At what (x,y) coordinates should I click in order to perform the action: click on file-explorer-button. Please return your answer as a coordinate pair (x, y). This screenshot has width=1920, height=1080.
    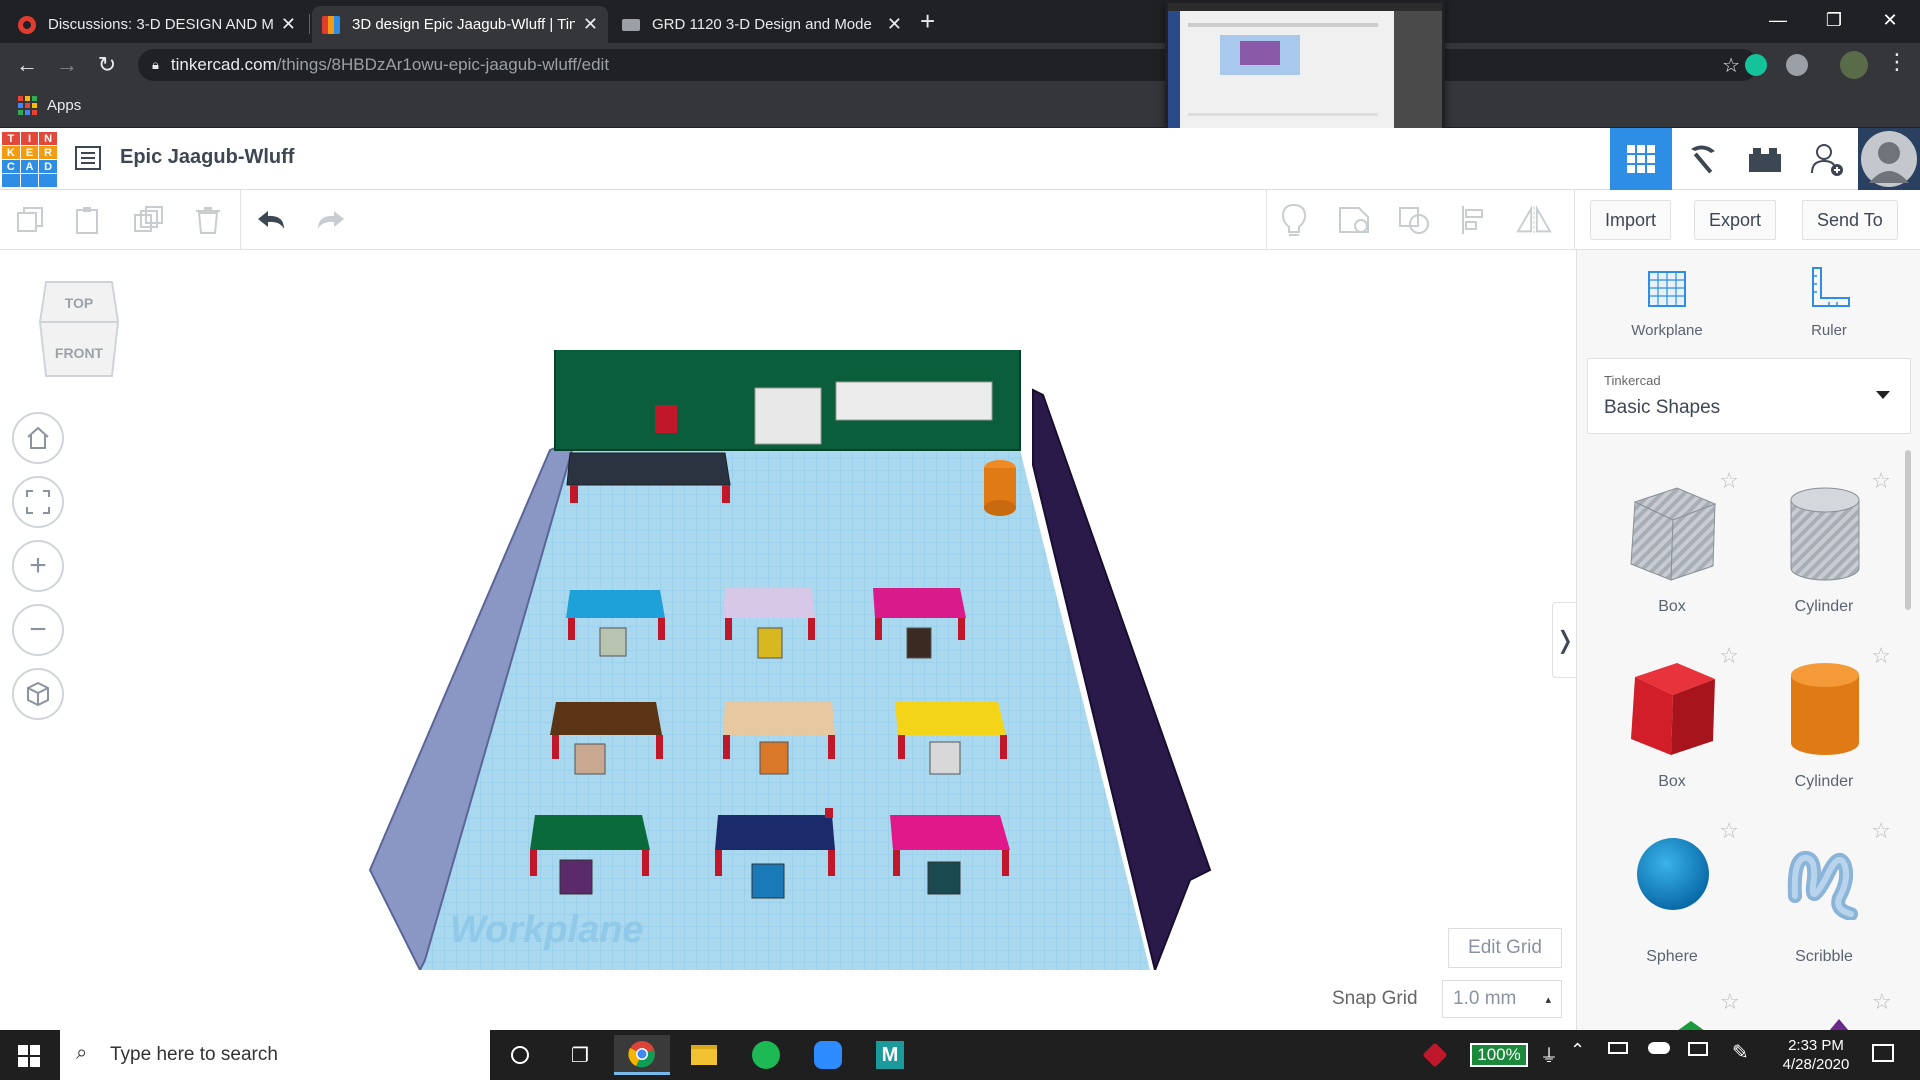
    Looking at the image, I should click on (704, 1055).